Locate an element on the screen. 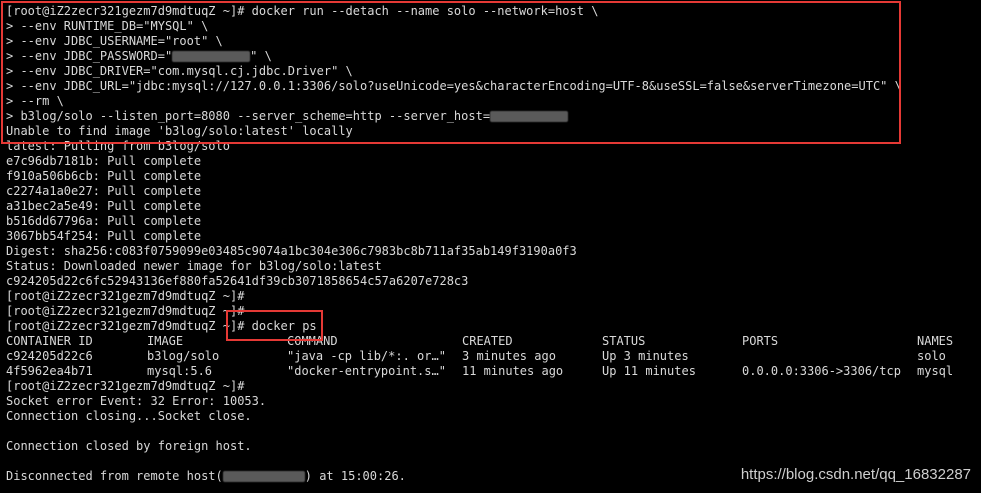 This screenshot has height=493, width=981. password-suffix: " \ is located at coordinates (261, 56).